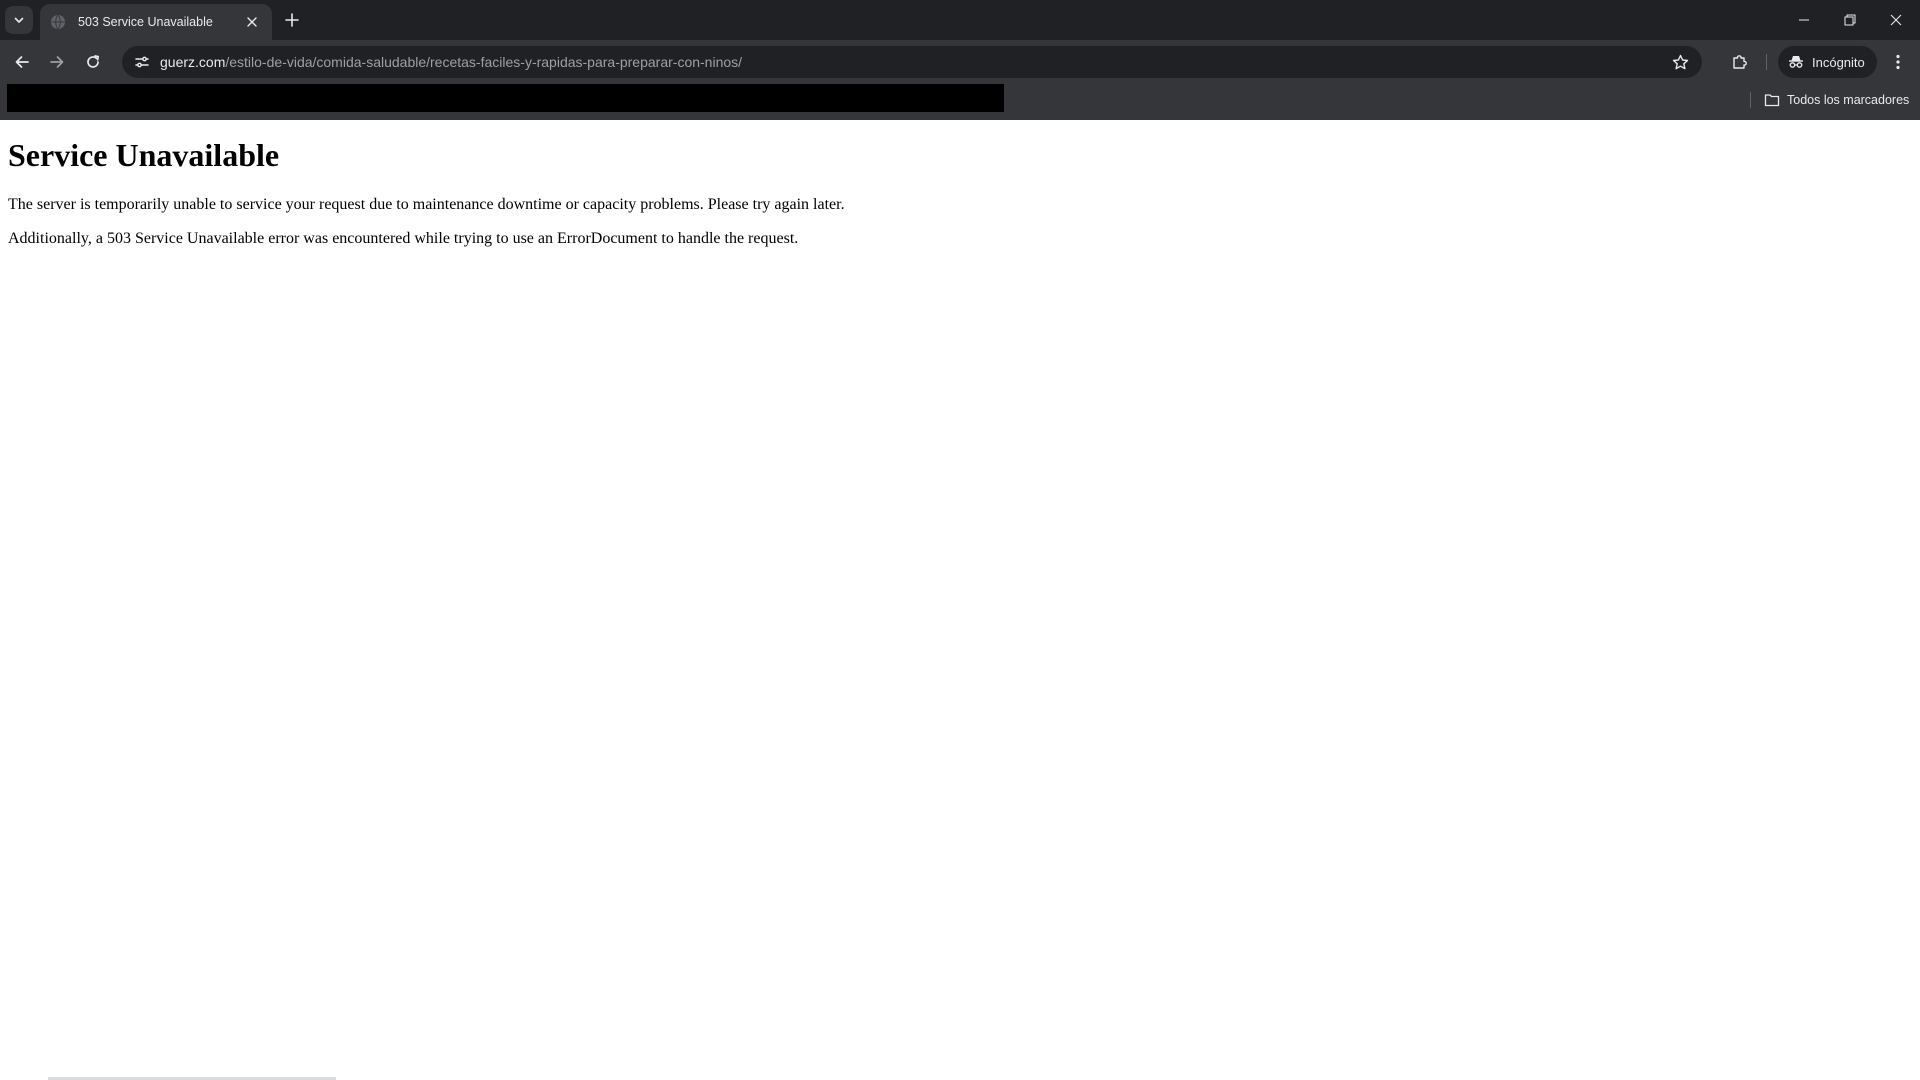 This screenshot has height=1080, width=1920. I want to click on tab-search-button, so click(19, 20).